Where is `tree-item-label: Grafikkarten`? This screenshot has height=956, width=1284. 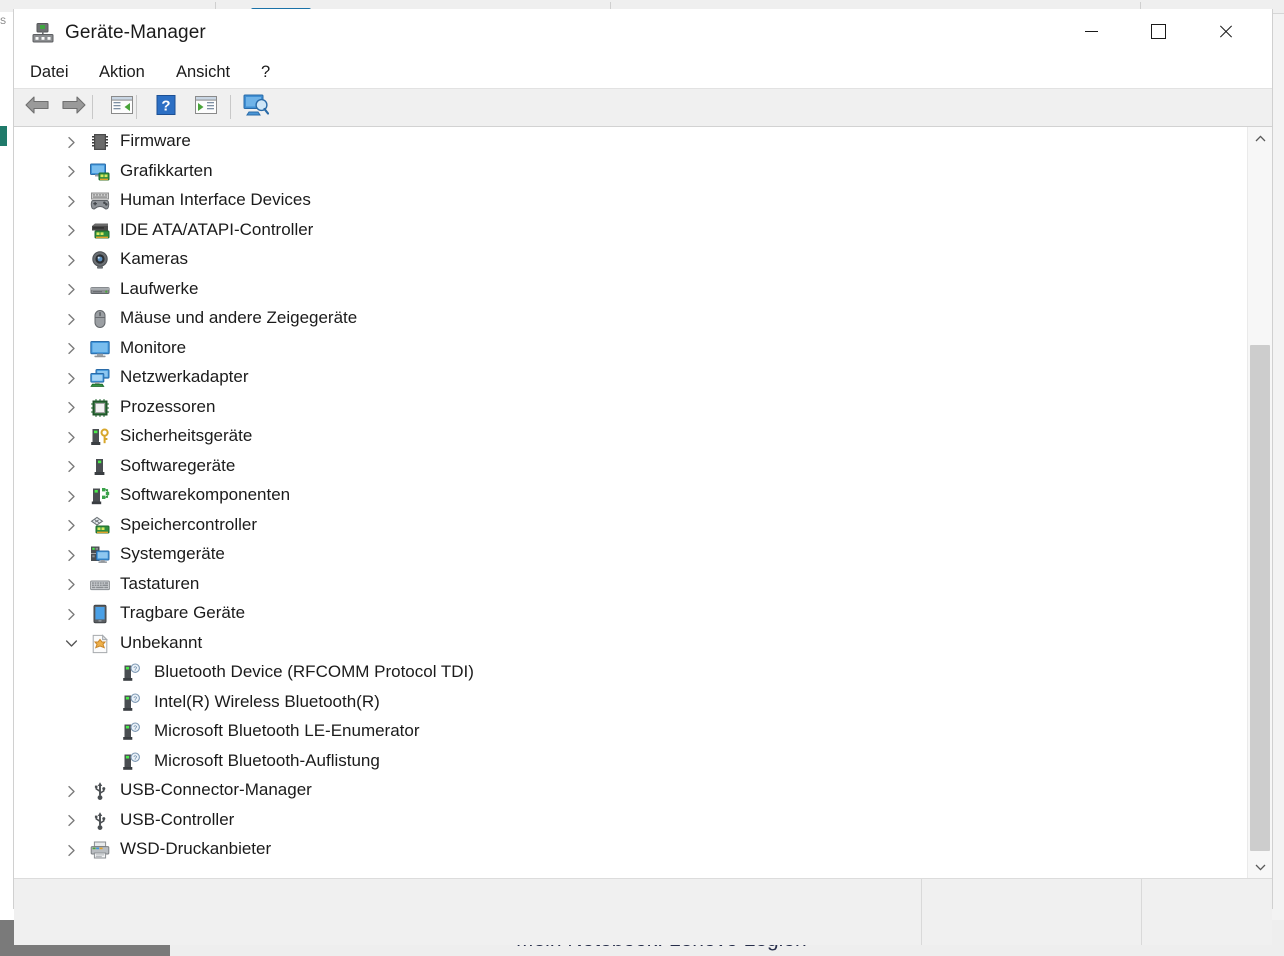 tree-item-label: Grafikkarten is located at coordinates (166, 170).